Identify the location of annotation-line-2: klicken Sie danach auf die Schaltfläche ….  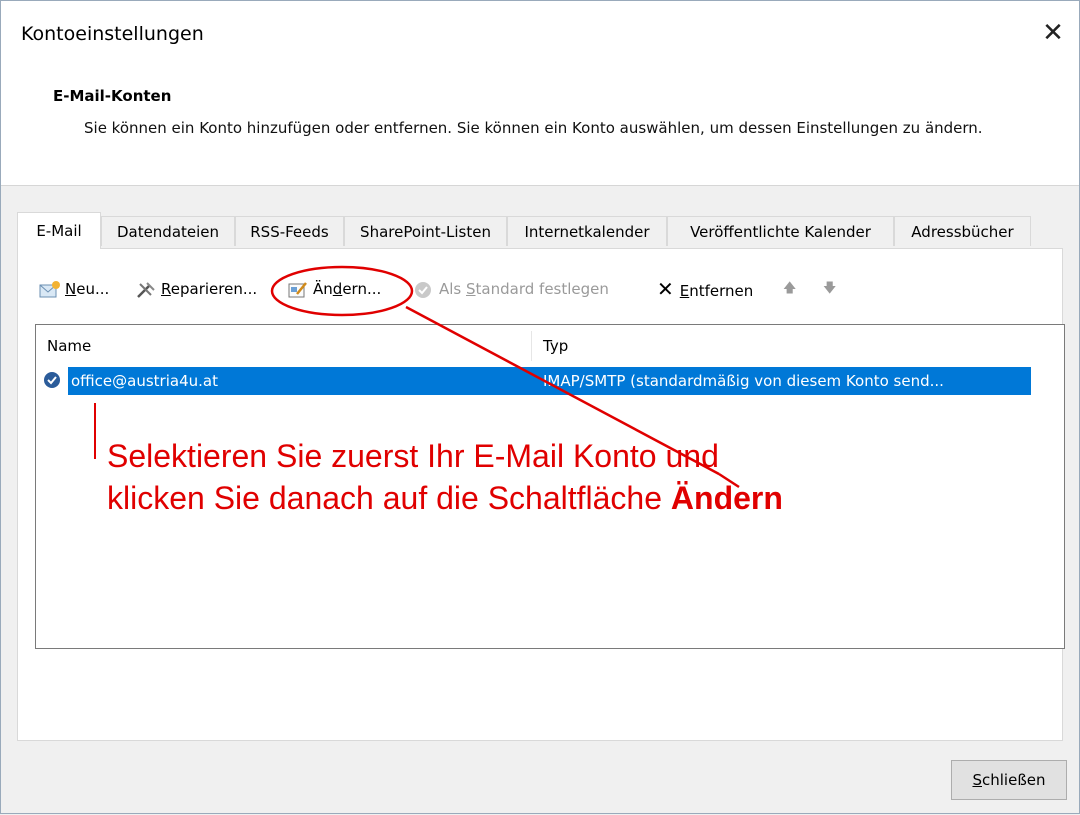
(445, 498).